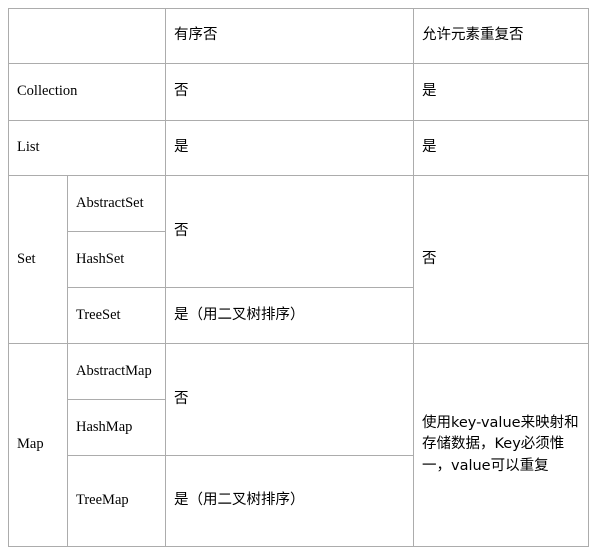 This screenshot has height=547, width=605. What do you see at coordinates (501, 36) in the screenshot?
I see `header-duplicates: 允许元素重复否` at bounding box center [501, 36].